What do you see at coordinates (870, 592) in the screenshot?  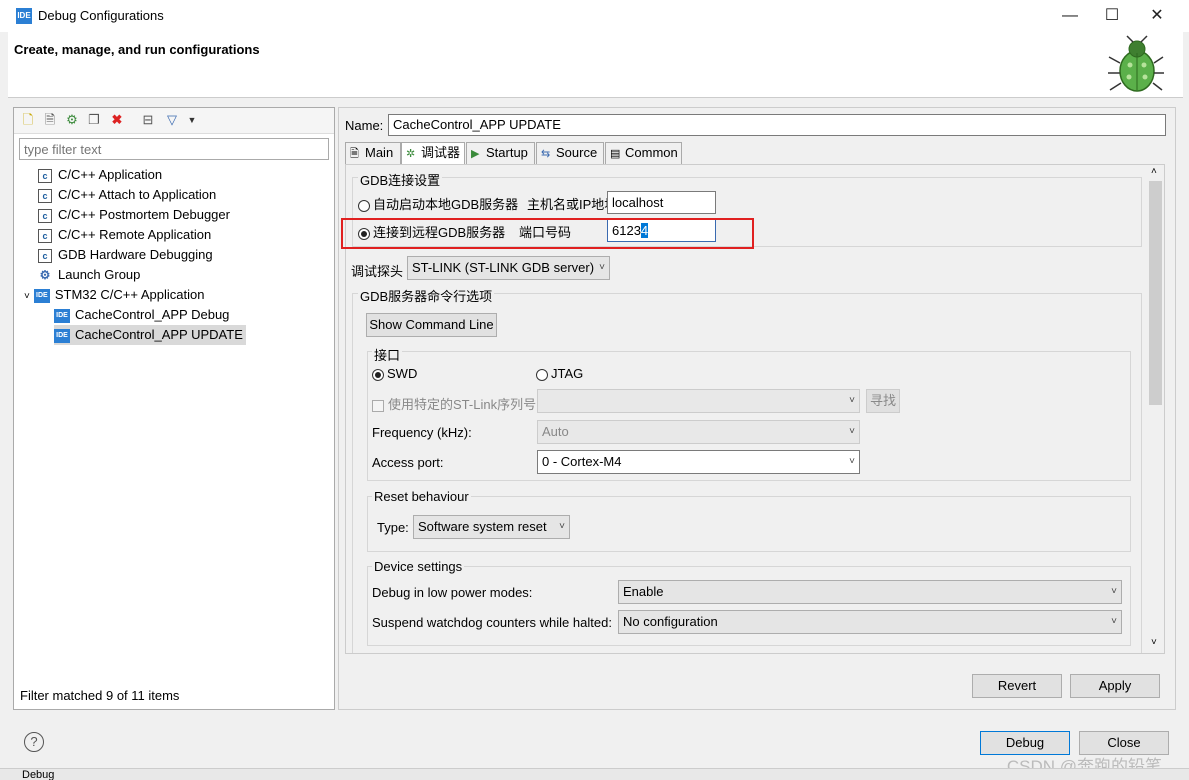 I see `low-power-select: Enable ˅` at bounding box center [870, 592].